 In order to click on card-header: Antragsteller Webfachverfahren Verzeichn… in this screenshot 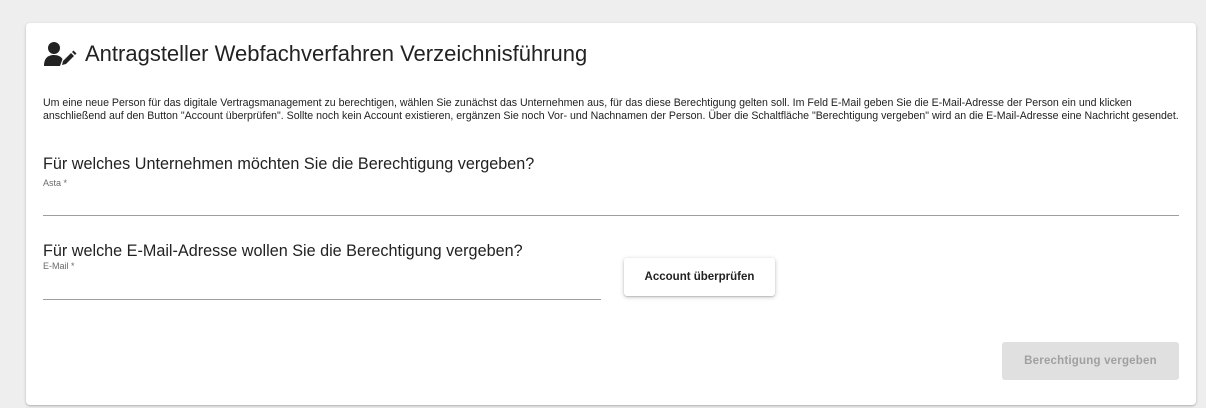, I will do `click(315, 54)`.